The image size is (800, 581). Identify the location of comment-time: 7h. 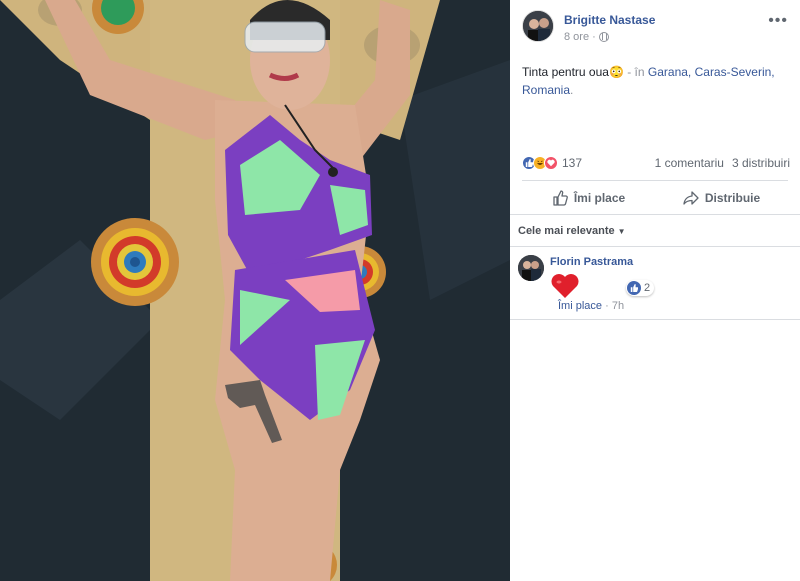
(618, 306).